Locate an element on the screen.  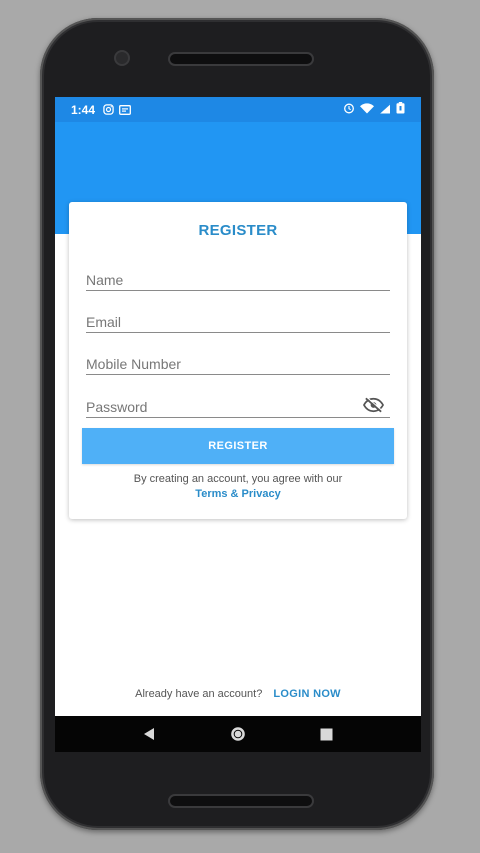
status-right-icons is located at coordinates (374, 109).